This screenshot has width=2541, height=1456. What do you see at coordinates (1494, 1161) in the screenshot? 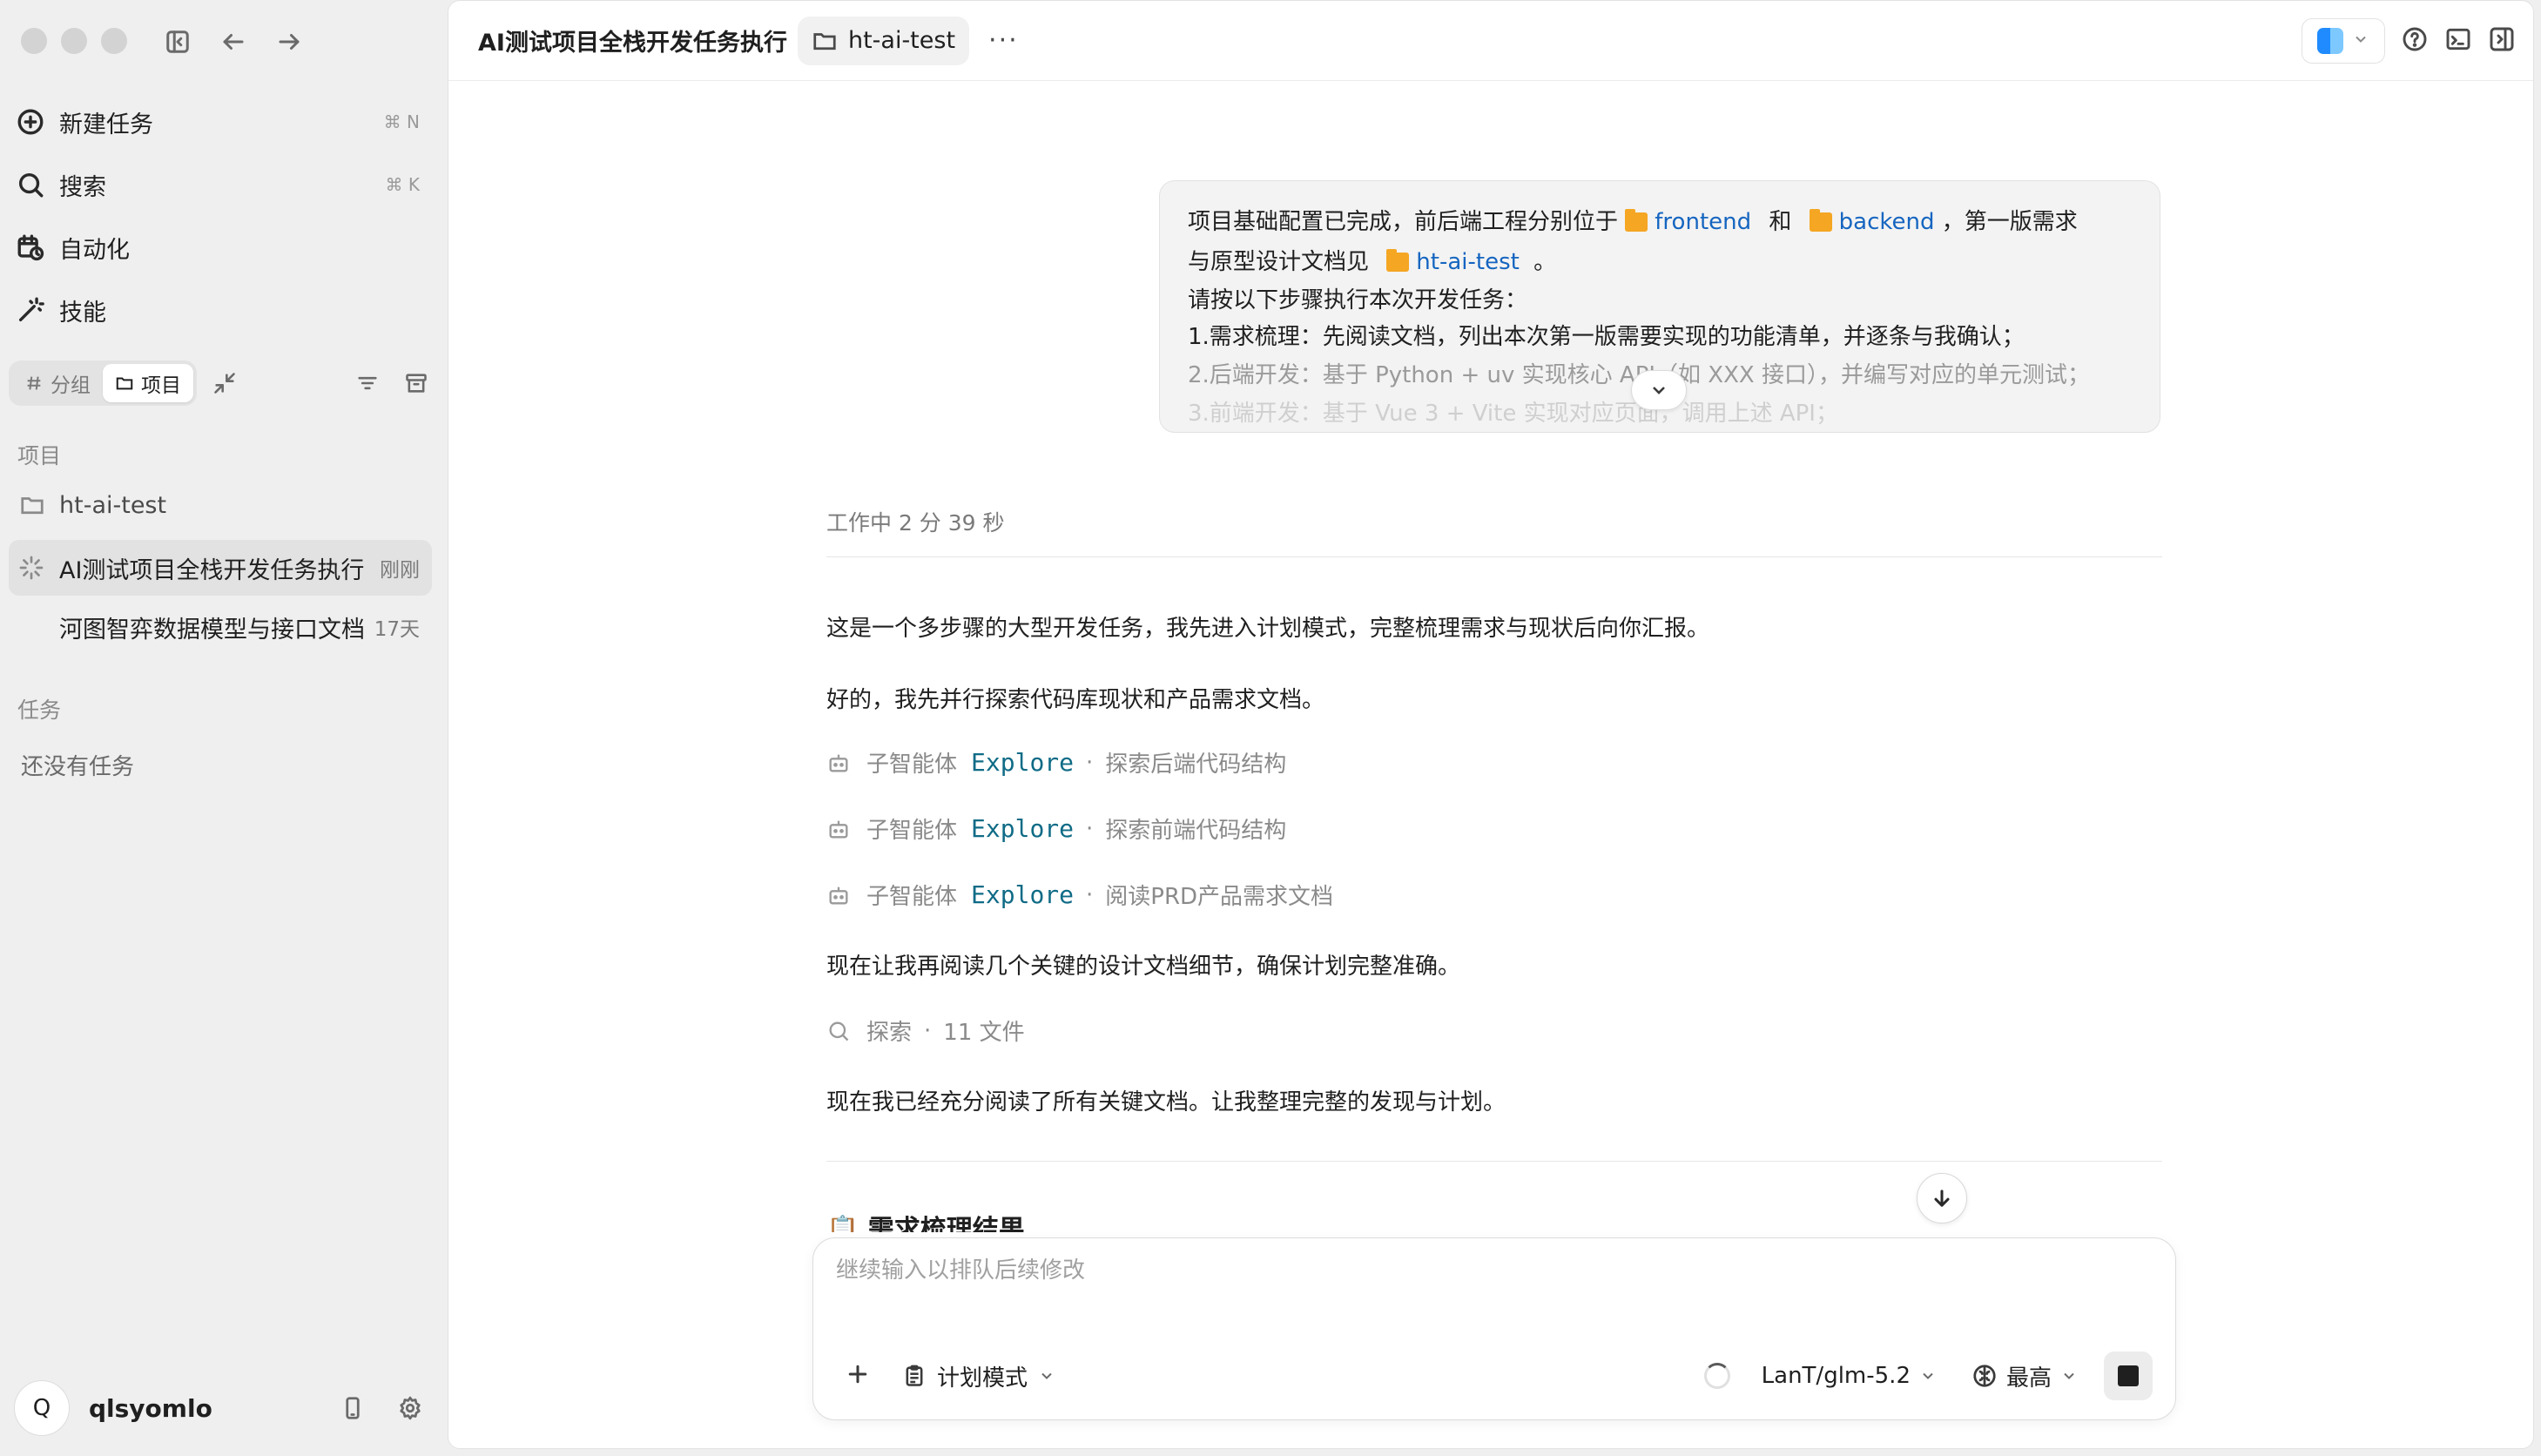
I see `divider` at bounding box center [1494, 1161].